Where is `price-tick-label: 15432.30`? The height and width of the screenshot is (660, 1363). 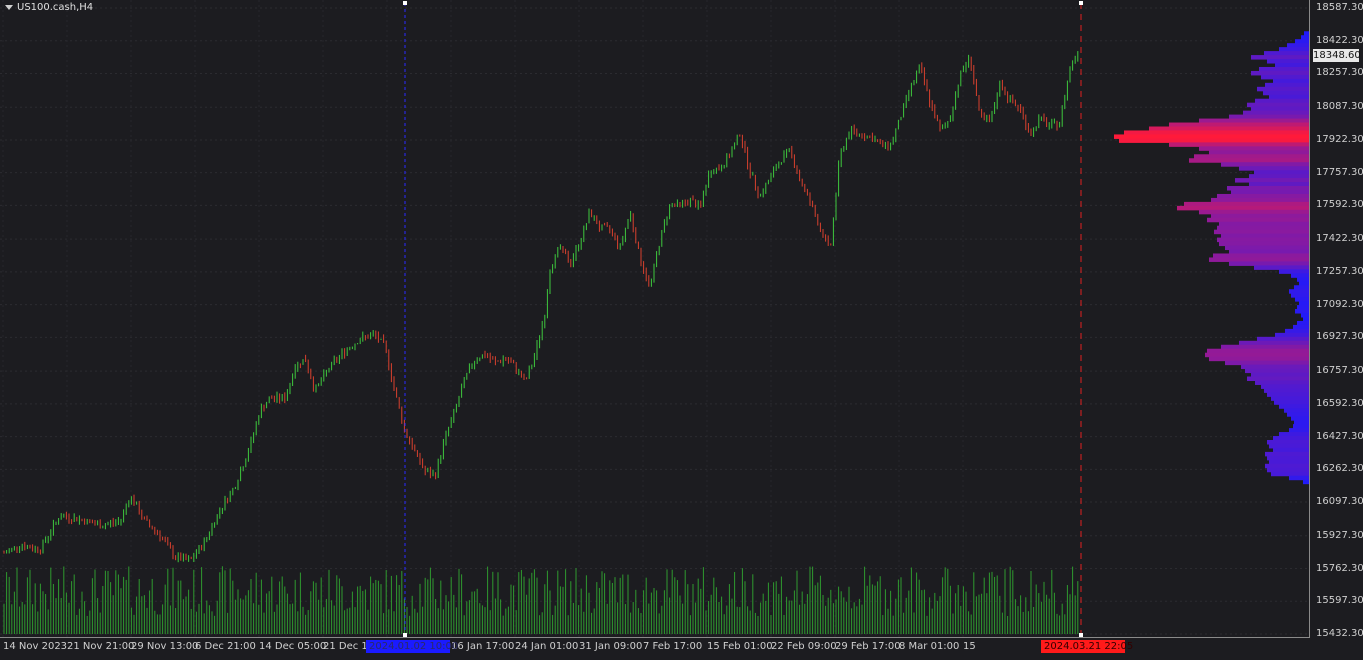 price-tick-label: 15432.30 is located at coordinates (1339, 633).